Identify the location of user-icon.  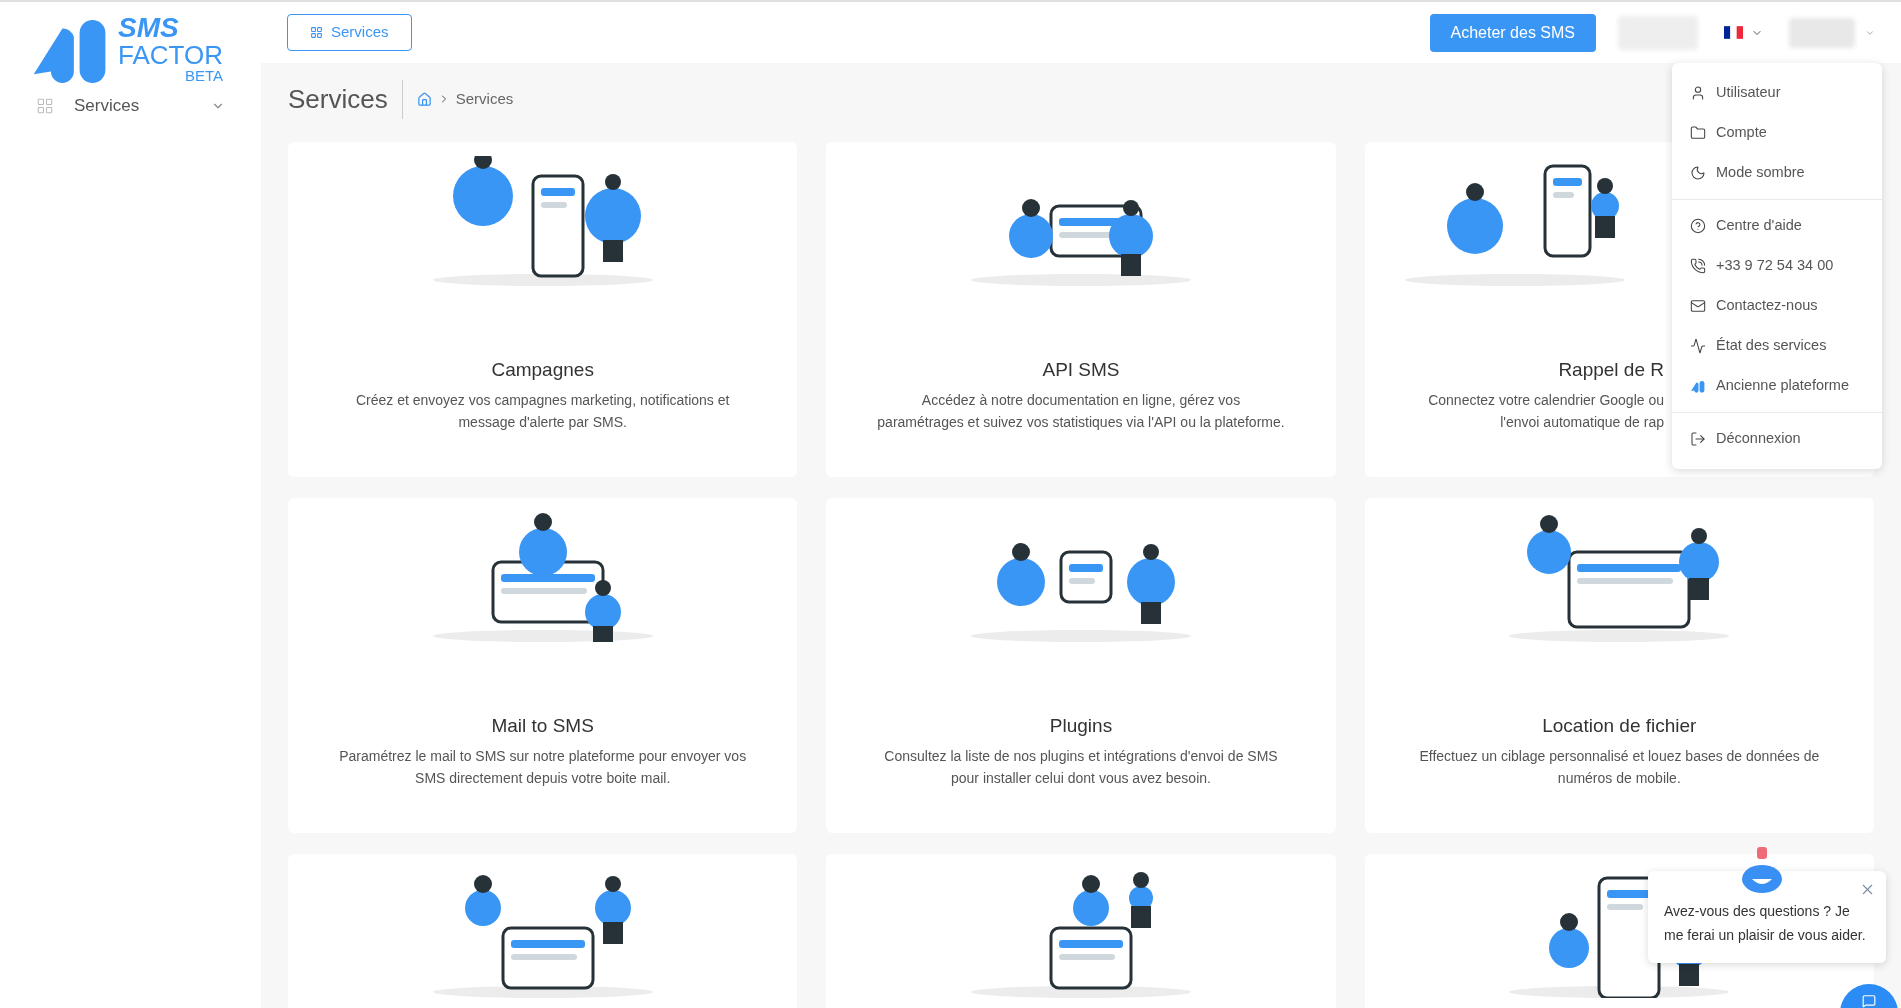
(1698, 93).